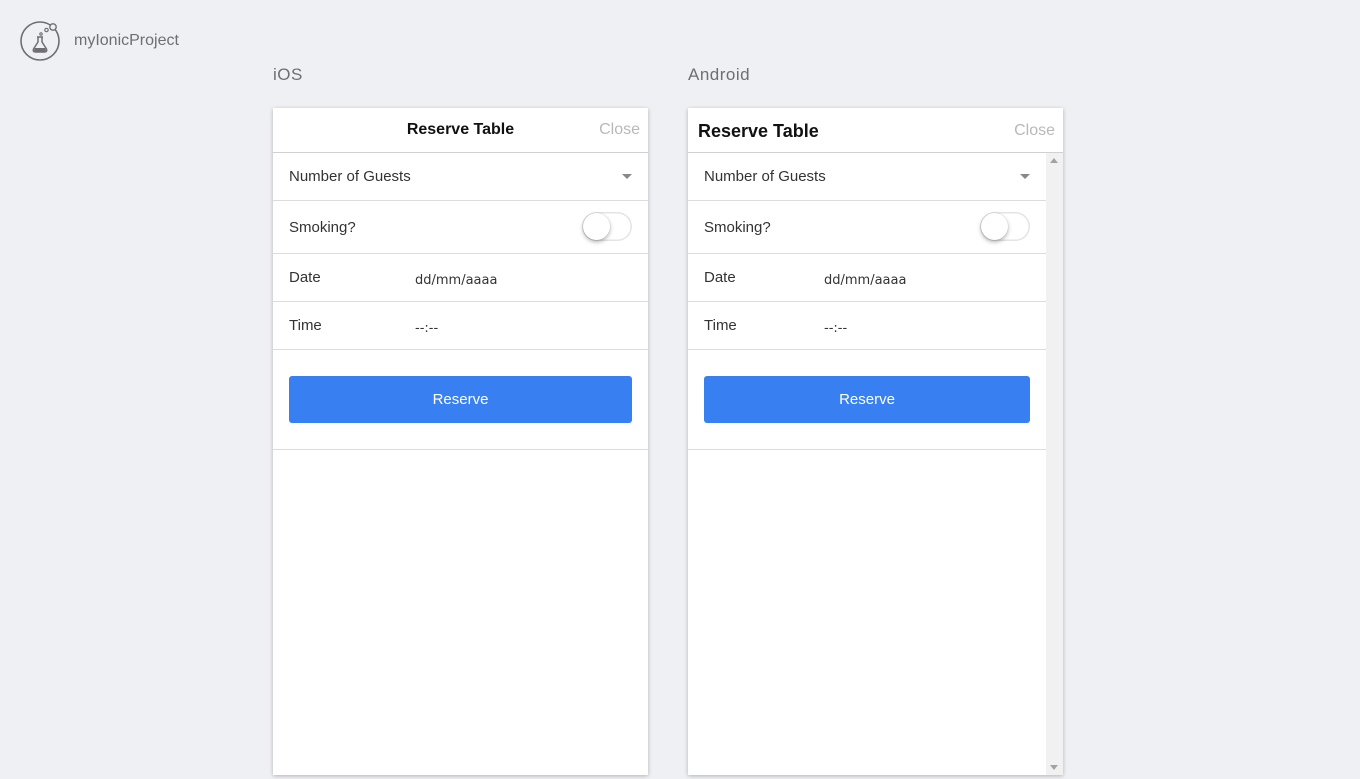 The width and height of the screenshot is (1360, 779). I want to click on ios-chevron-down-icon, so click(627, 176).